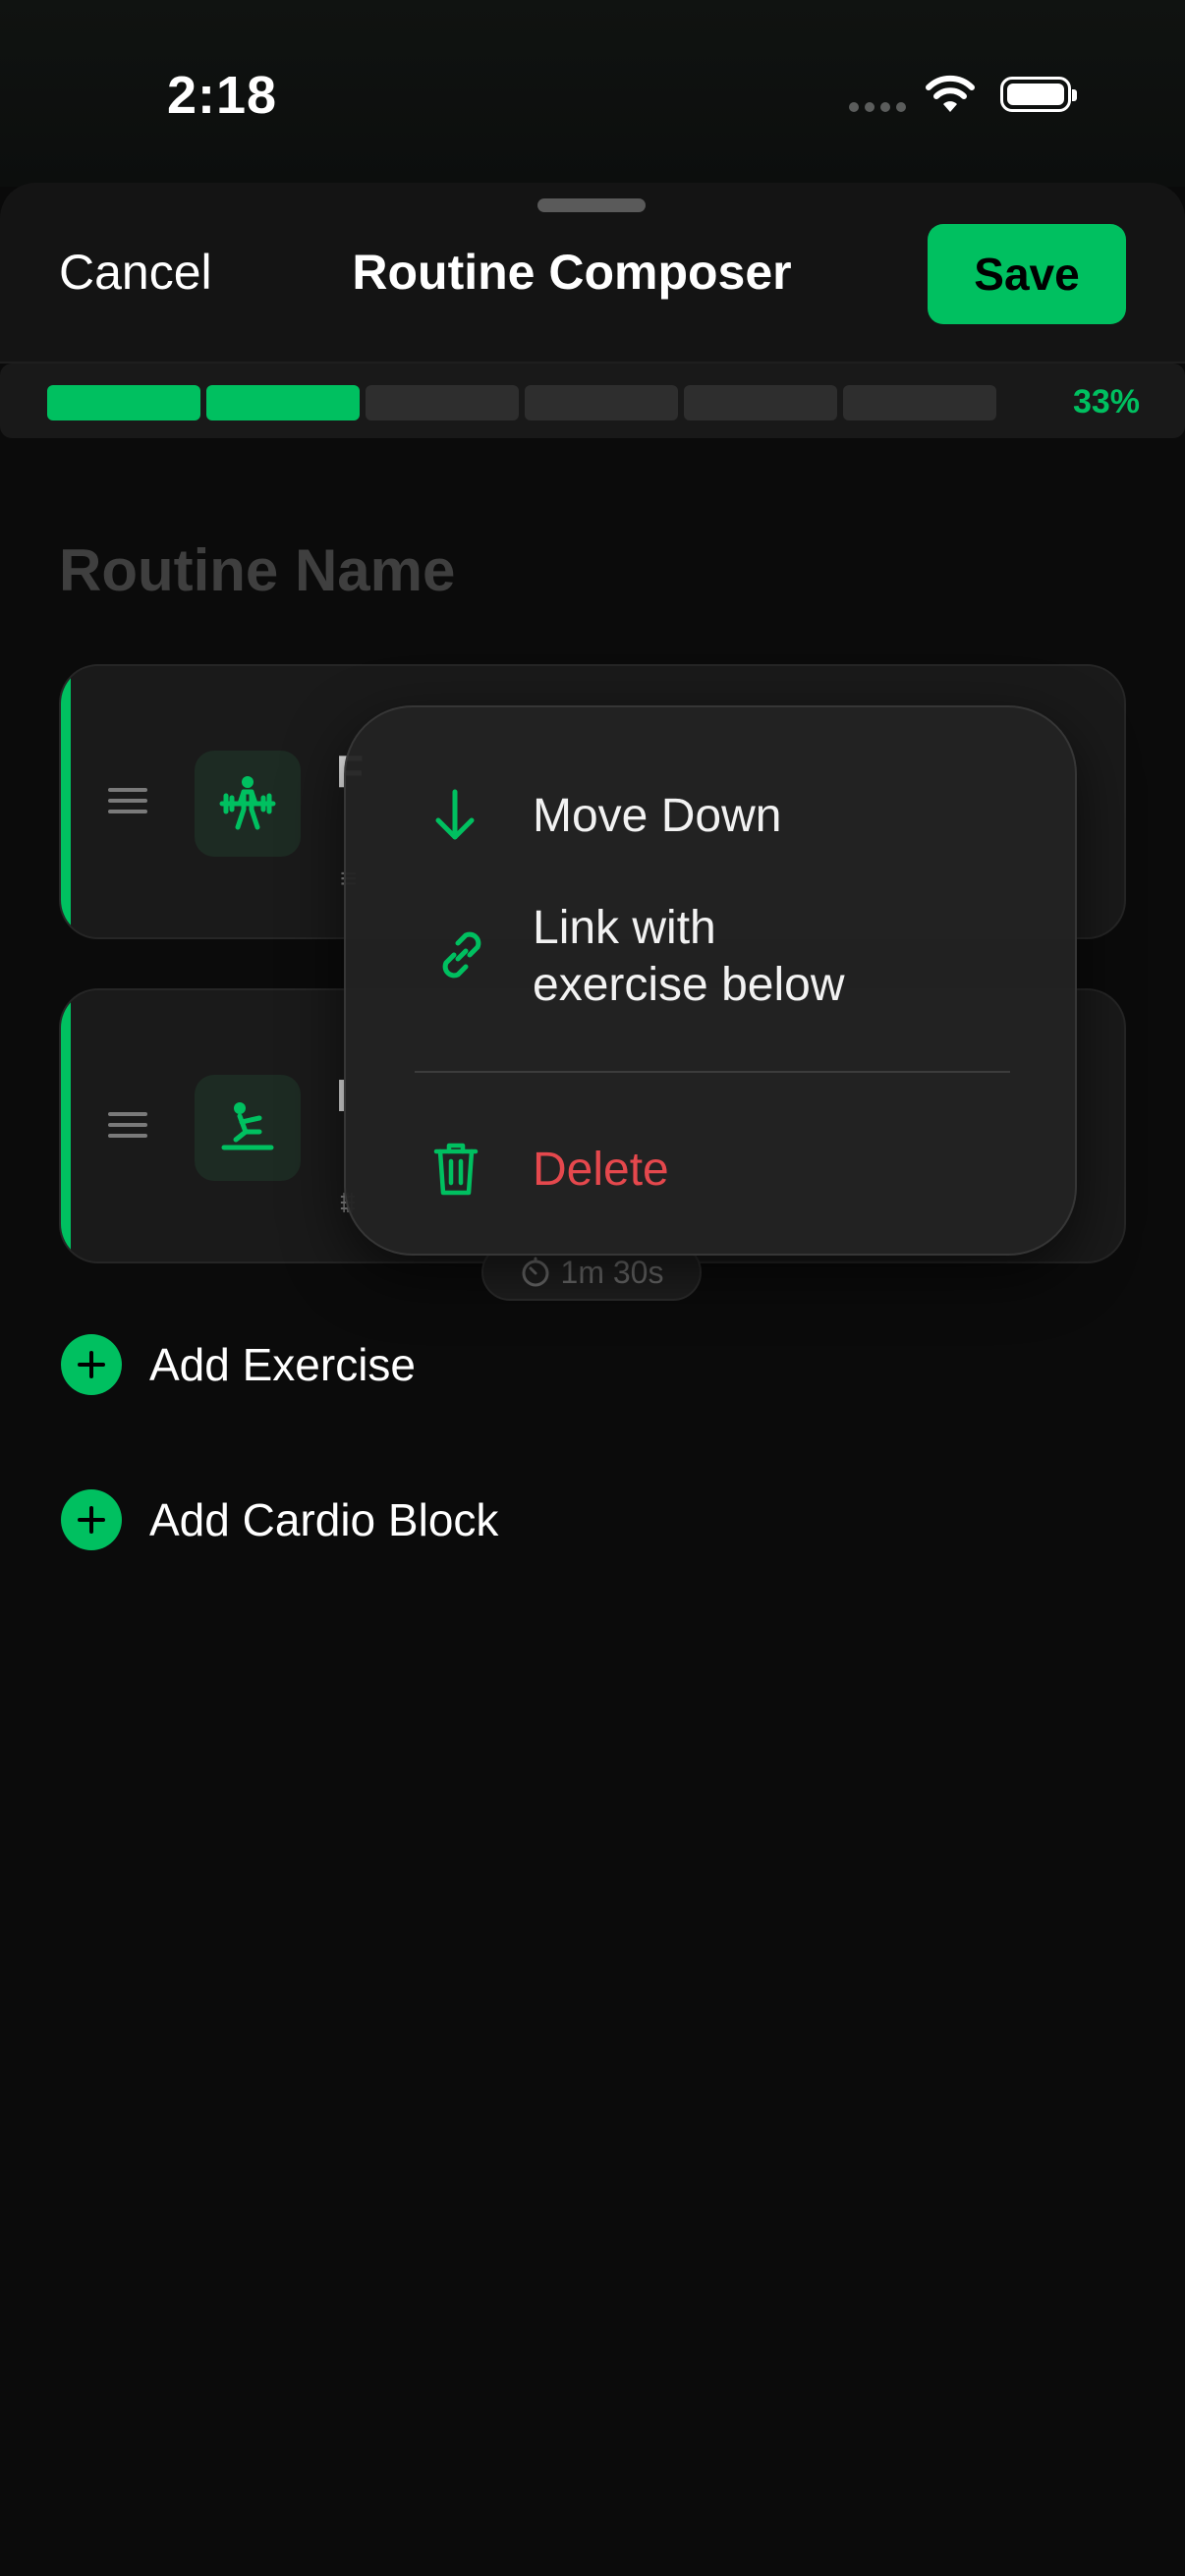 This screenshot has height=2576, width=1185. I want to click on timer-icon, so click(536, 1272).